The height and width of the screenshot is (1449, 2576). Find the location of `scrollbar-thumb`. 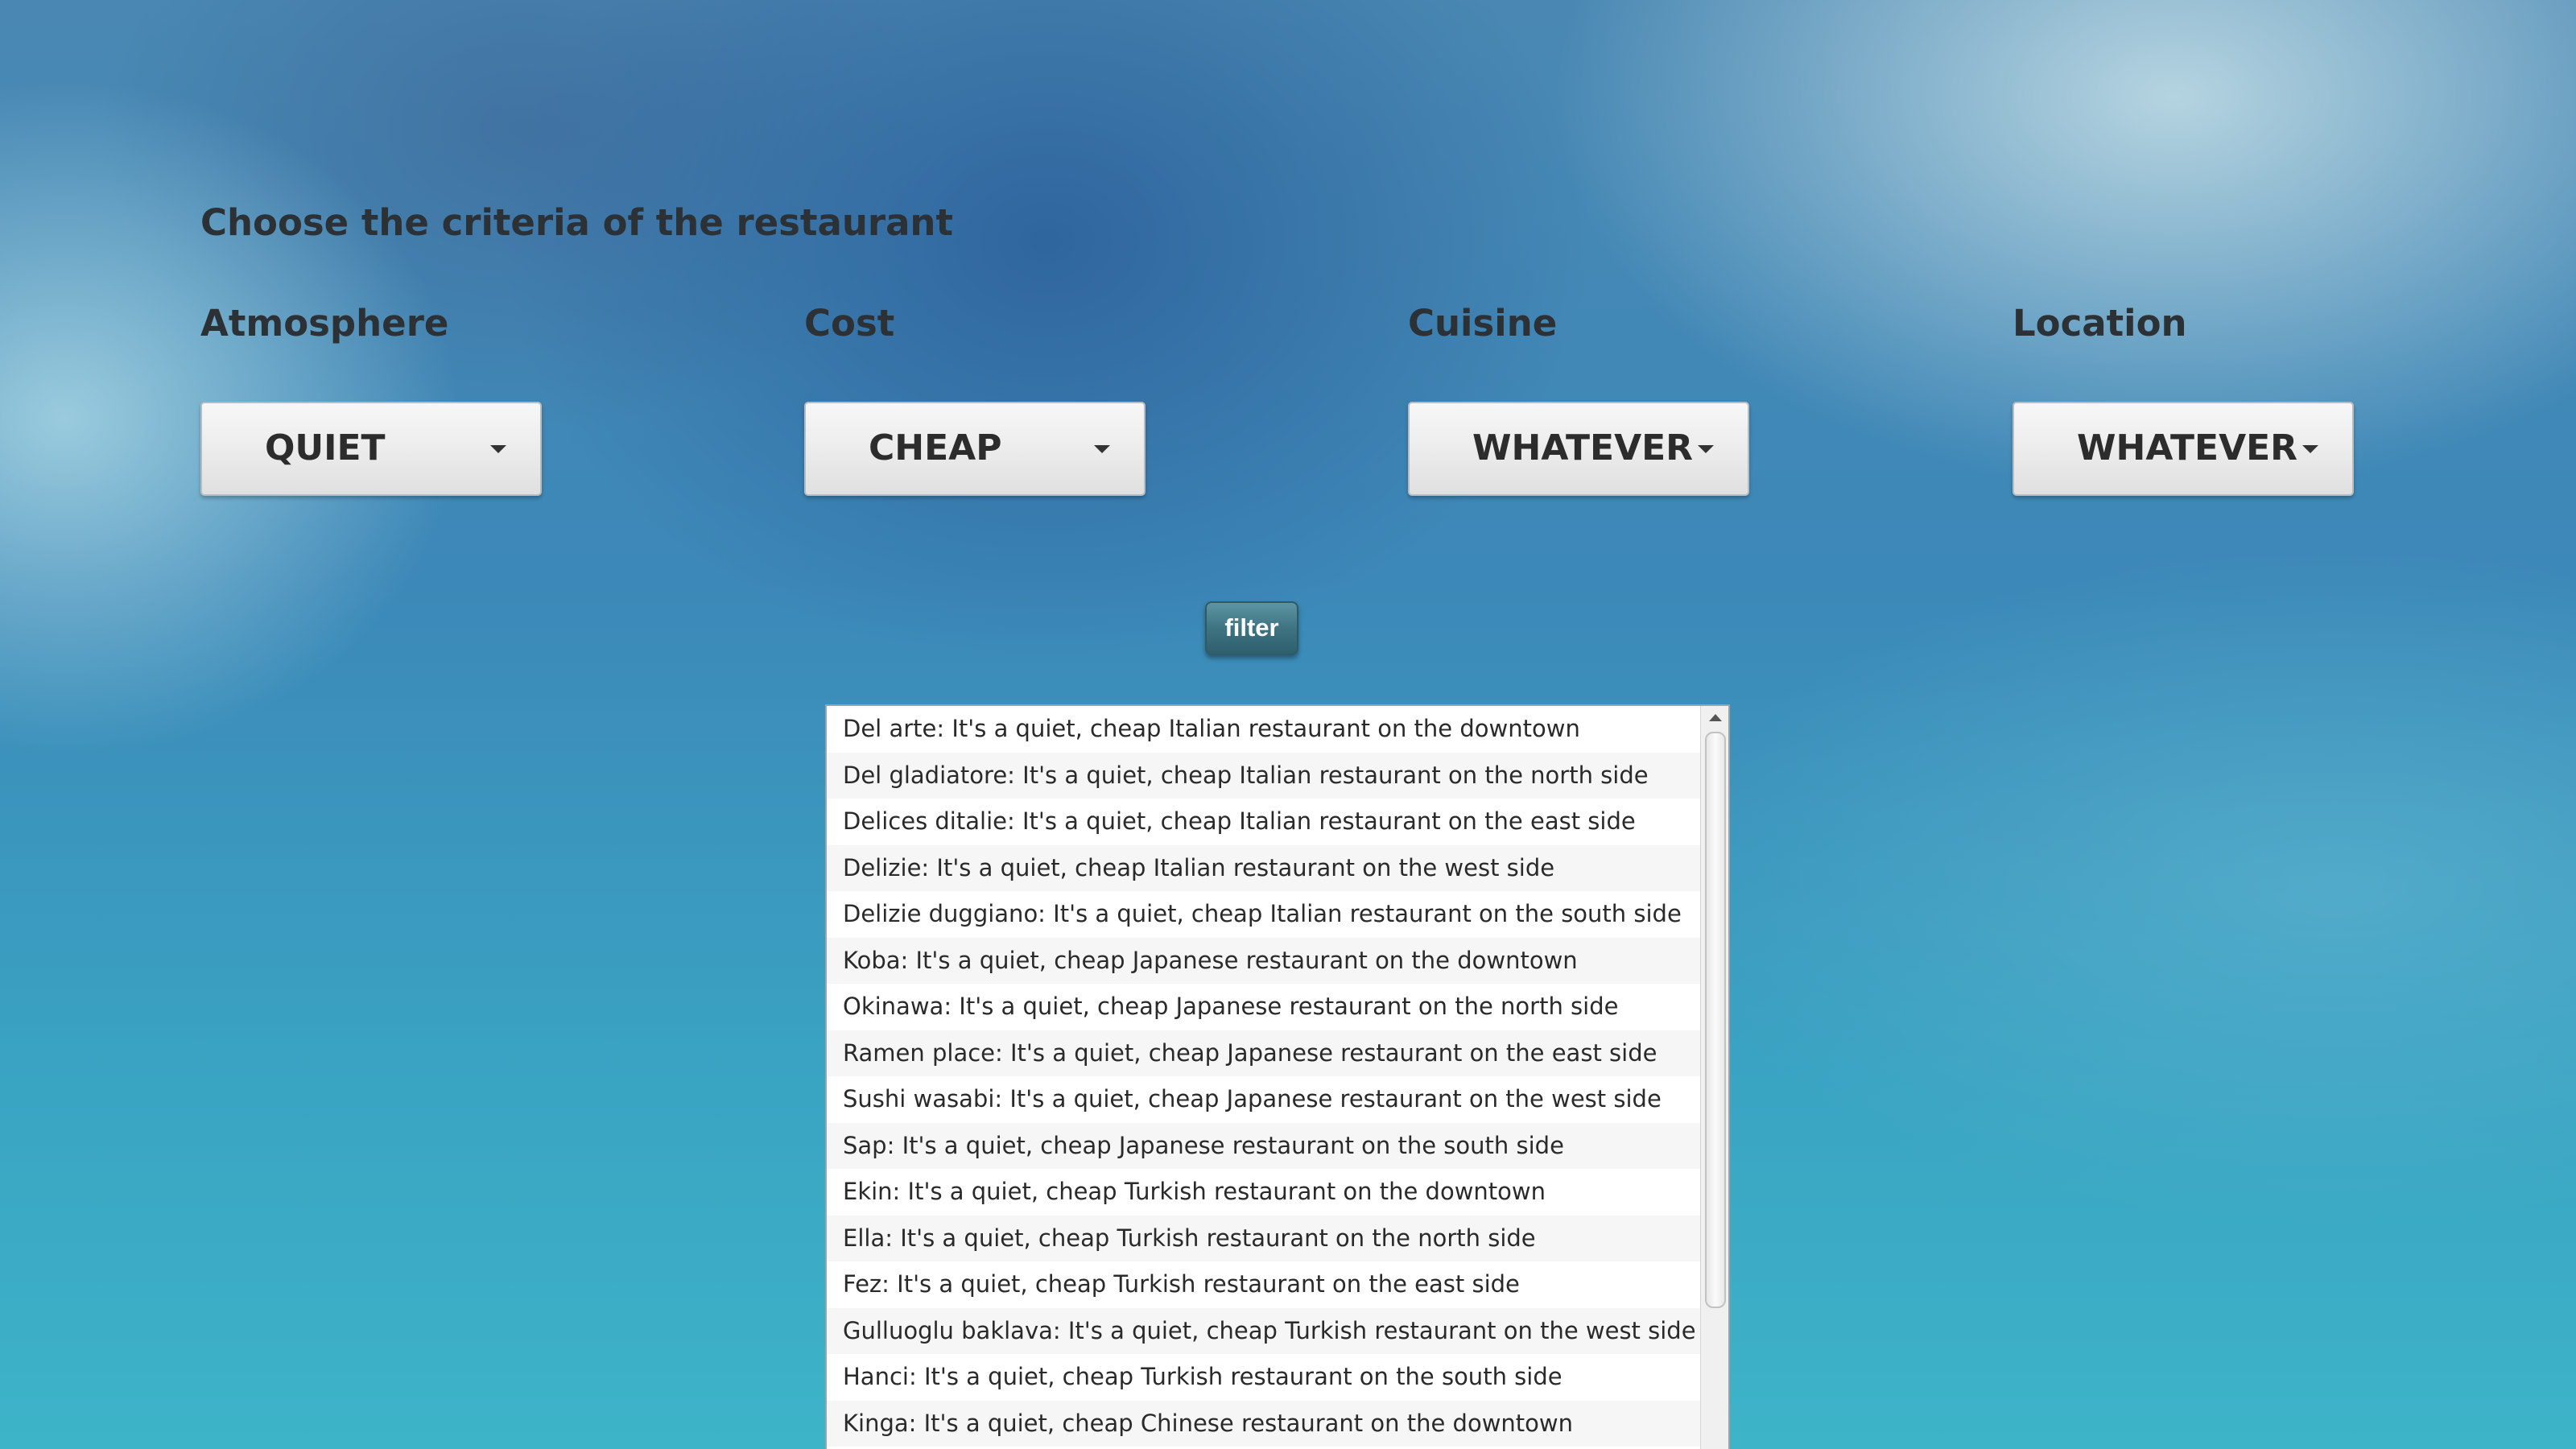

scrollbar-thumb is located at coordinates (1715, 1020).